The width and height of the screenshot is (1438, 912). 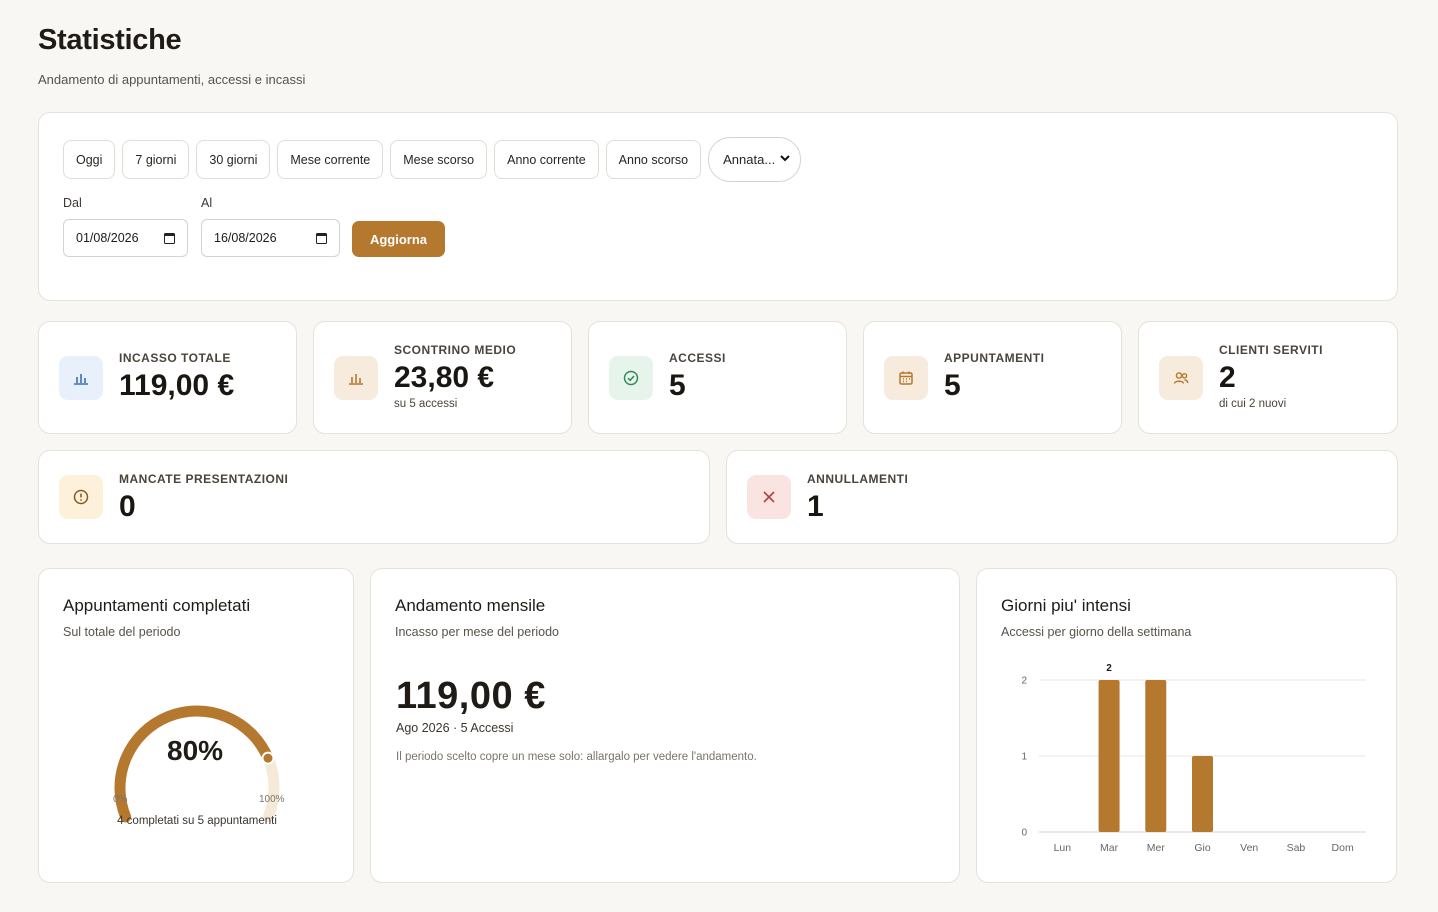 I want to click on to-date-input: 16/08/2026, so click(x=270, y=238).